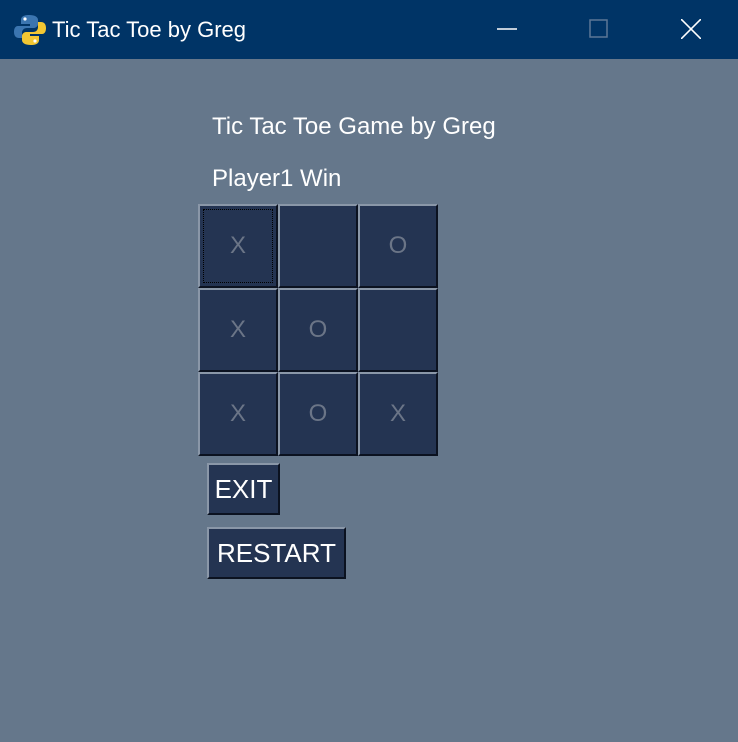 The image size is (738, 742). What do you see at coordinates (277, 178) in the screenshot?
I see `game-status: Player1 Win` at bounding box center [277, 178].